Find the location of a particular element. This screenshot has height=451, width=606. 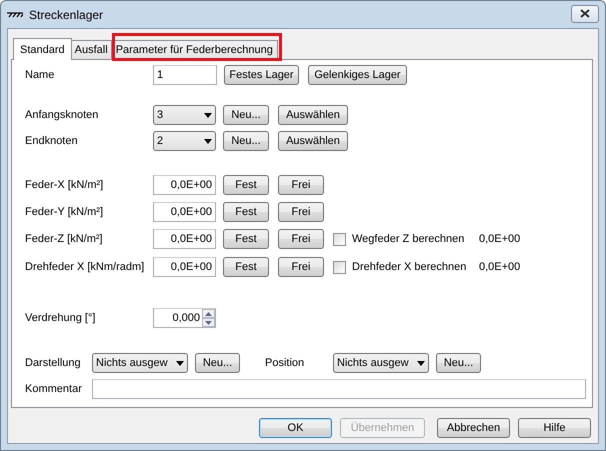

field-label: Darstellung is located at coordinates (53, 363).